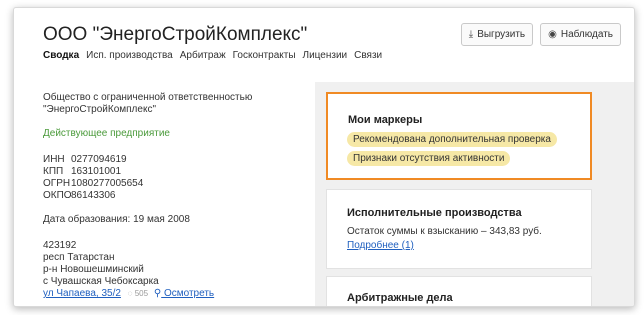  What do you see at coordinates (325, 55) in the screenshot?
I see `tab-licenses: Лицензии` at bounding box center [325, 55].